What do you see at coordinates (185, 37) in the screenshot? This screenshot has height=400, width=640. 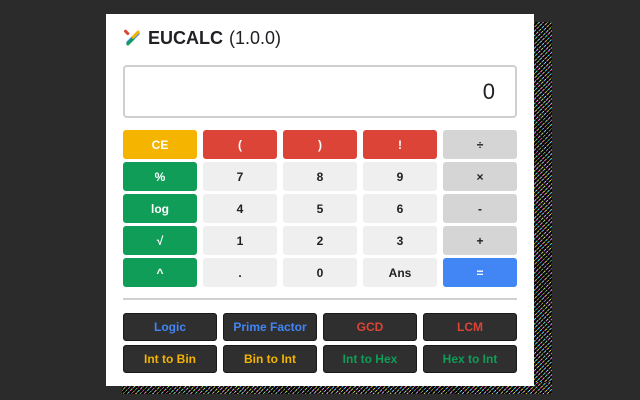 I see `app-name: EUCALC` at bounding box center [185, 37].